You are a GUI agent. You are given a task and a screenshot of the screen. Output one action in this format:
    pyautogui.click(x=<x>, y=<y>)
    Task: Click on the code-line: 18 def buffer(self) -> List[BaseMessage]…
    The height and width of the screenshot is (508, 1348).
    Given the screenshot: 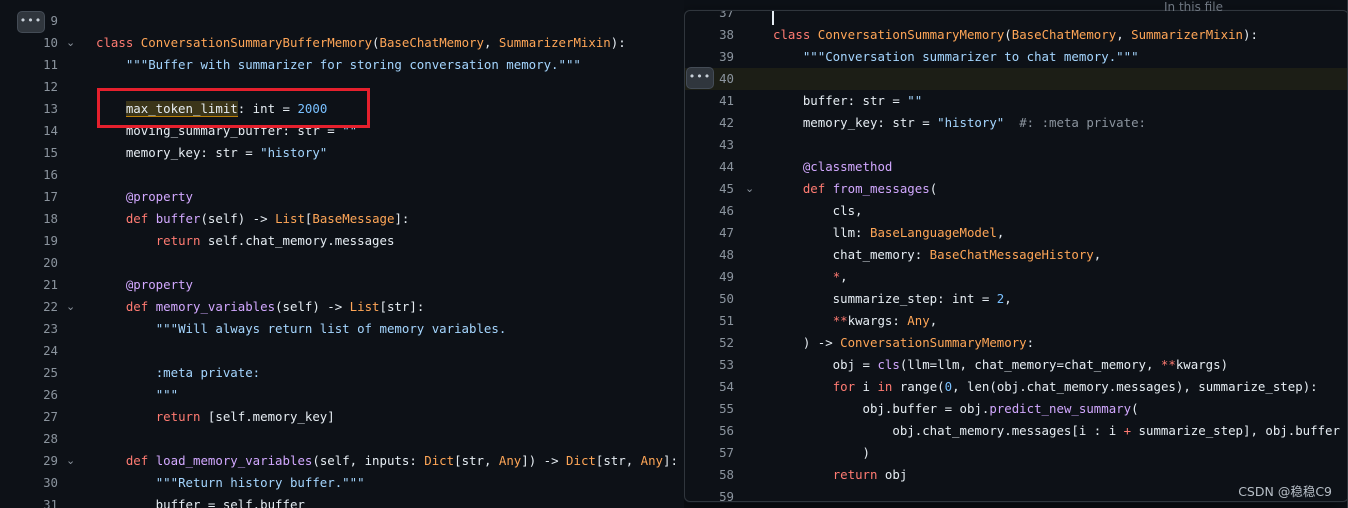 What is the action you would take?
    pyautogui.click(x=343, y=219)
    